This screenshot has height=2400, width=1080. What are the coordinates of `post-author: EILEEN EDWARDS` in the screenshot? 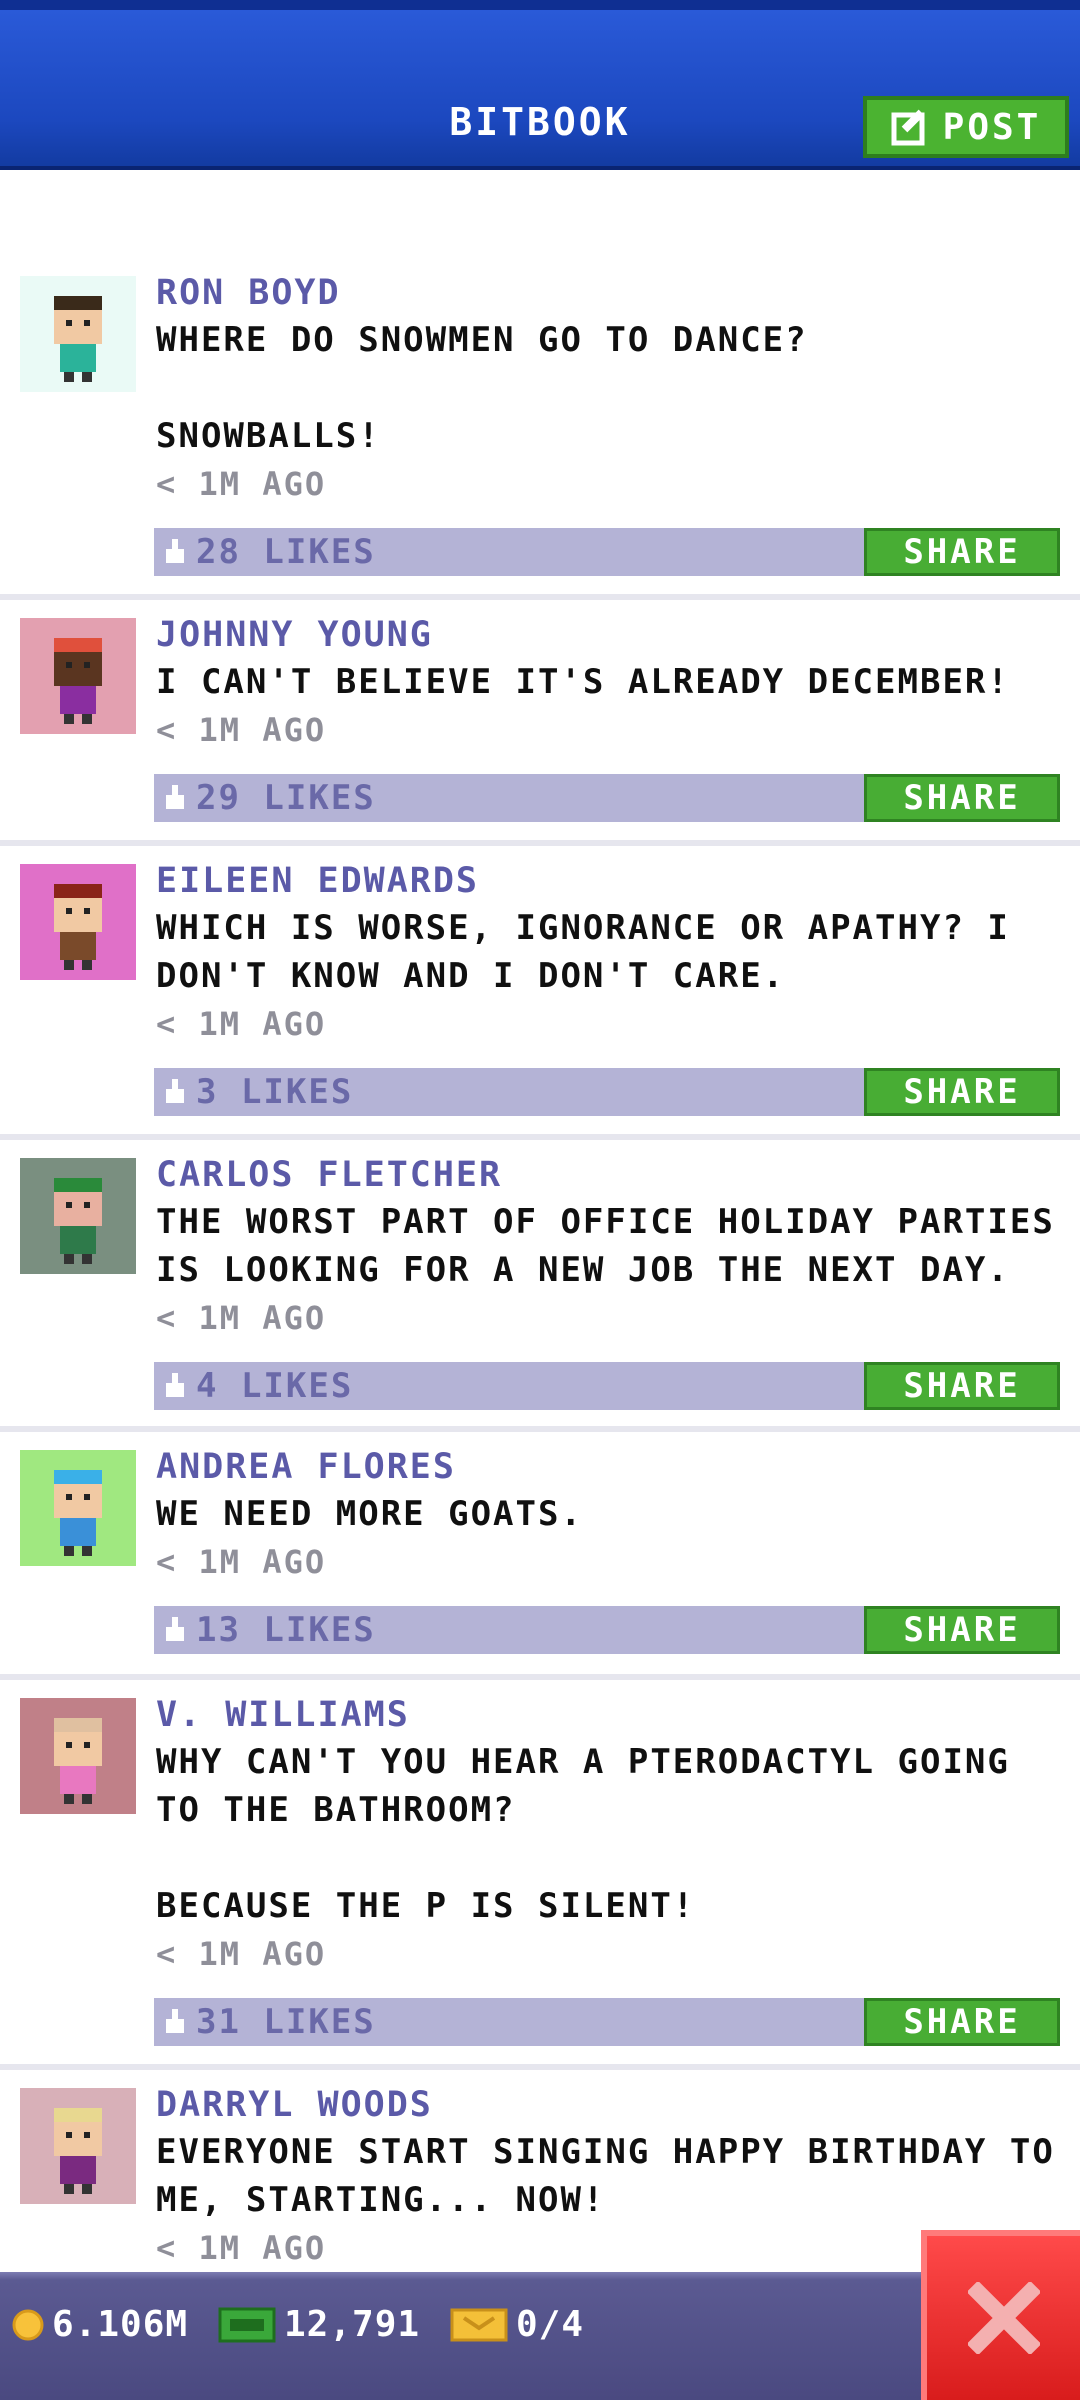 It's located at (611, 881).